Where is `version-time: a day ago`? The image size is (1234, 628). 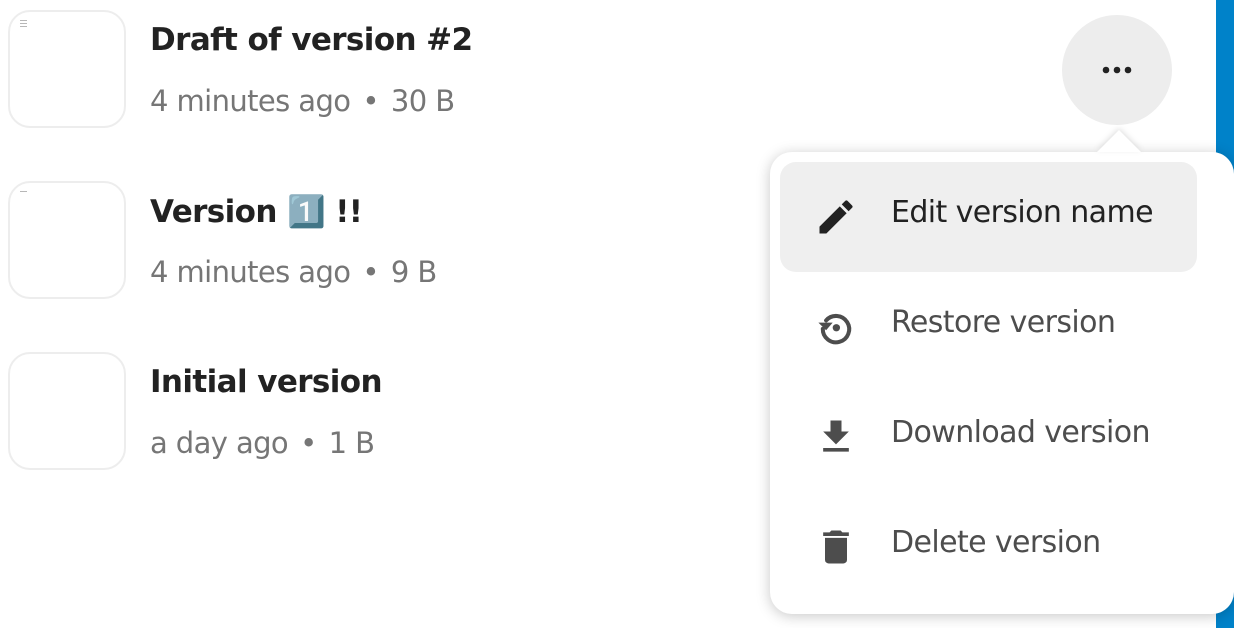 version-time: a day ago is located at coordinates (219, 443).